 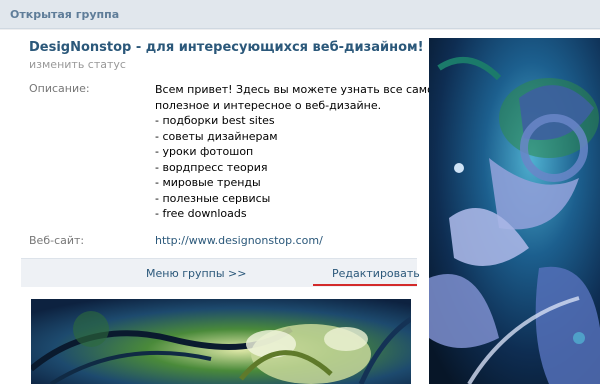 What do you see at coordinates (201, 213) in the screenshot?
I see `description-line: - free downloads` at bounding box center [201, 213].